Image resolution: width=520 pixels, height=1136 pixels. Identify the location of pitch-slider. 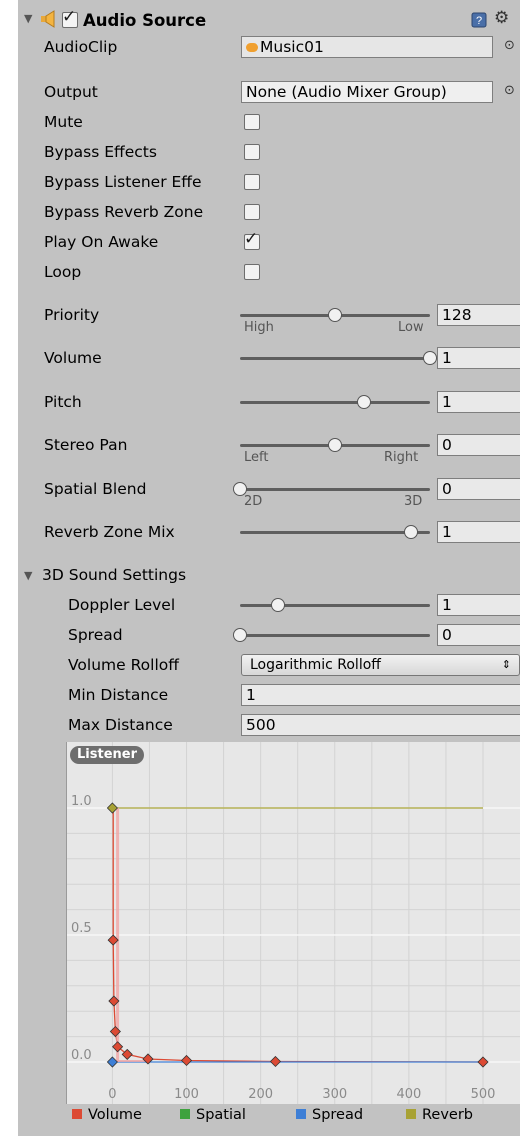
(335, 402).